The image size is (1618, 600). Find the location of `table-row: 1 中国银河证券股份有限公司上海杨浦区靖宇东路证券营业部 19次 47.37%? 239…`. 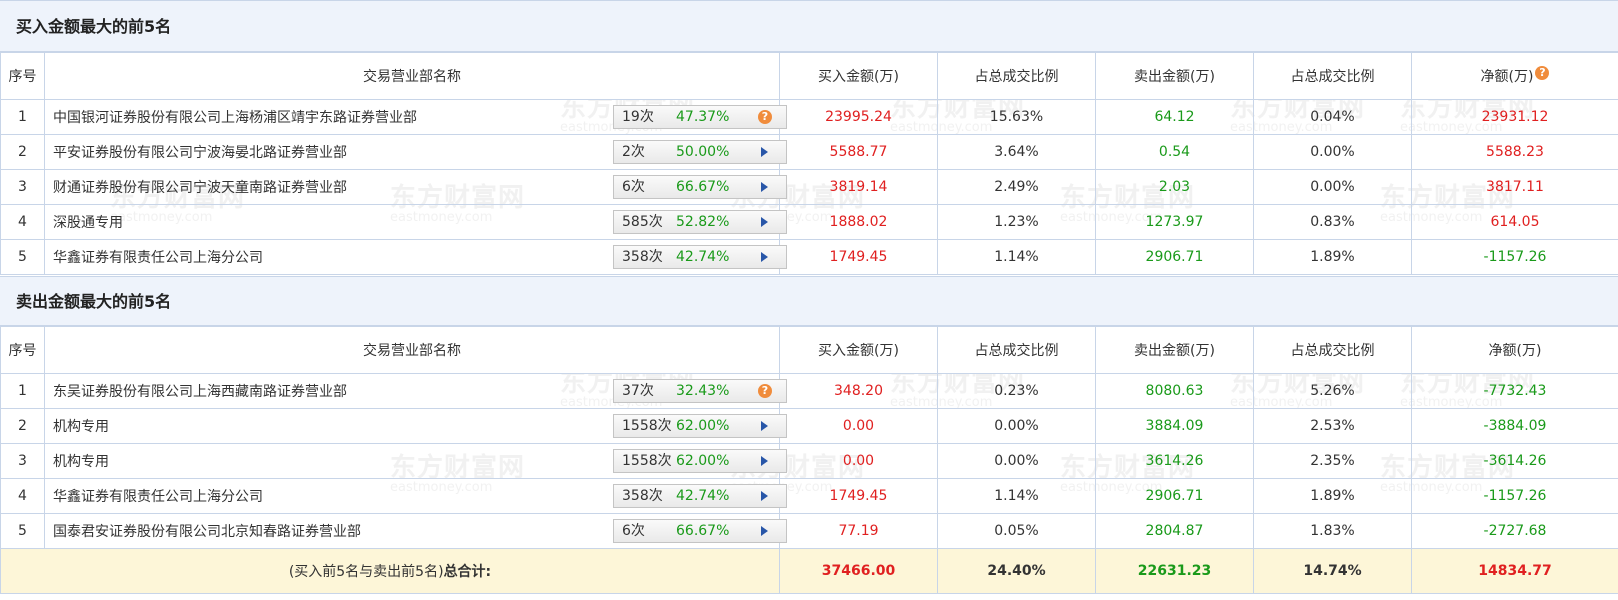

table-row: 1 中国银河证券股份有限公司上海杨浦区靖宇东路证券营业部 19次 47.37%? 239… is located at coordinates (809, 117).